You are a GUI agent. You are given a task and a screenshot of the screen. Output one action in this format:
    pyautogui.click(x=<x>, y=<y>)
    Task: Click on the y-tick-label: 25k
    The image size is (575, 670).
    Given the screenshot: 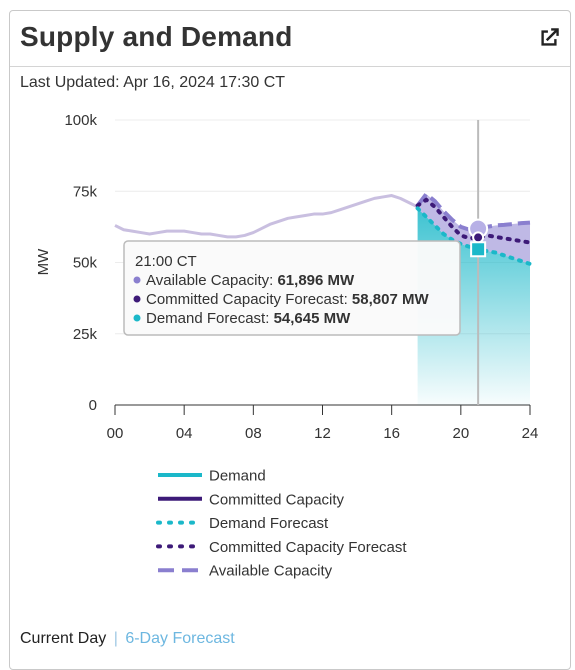 What is the action you would take?
    pyautogui.click(x=85, y=334)
    